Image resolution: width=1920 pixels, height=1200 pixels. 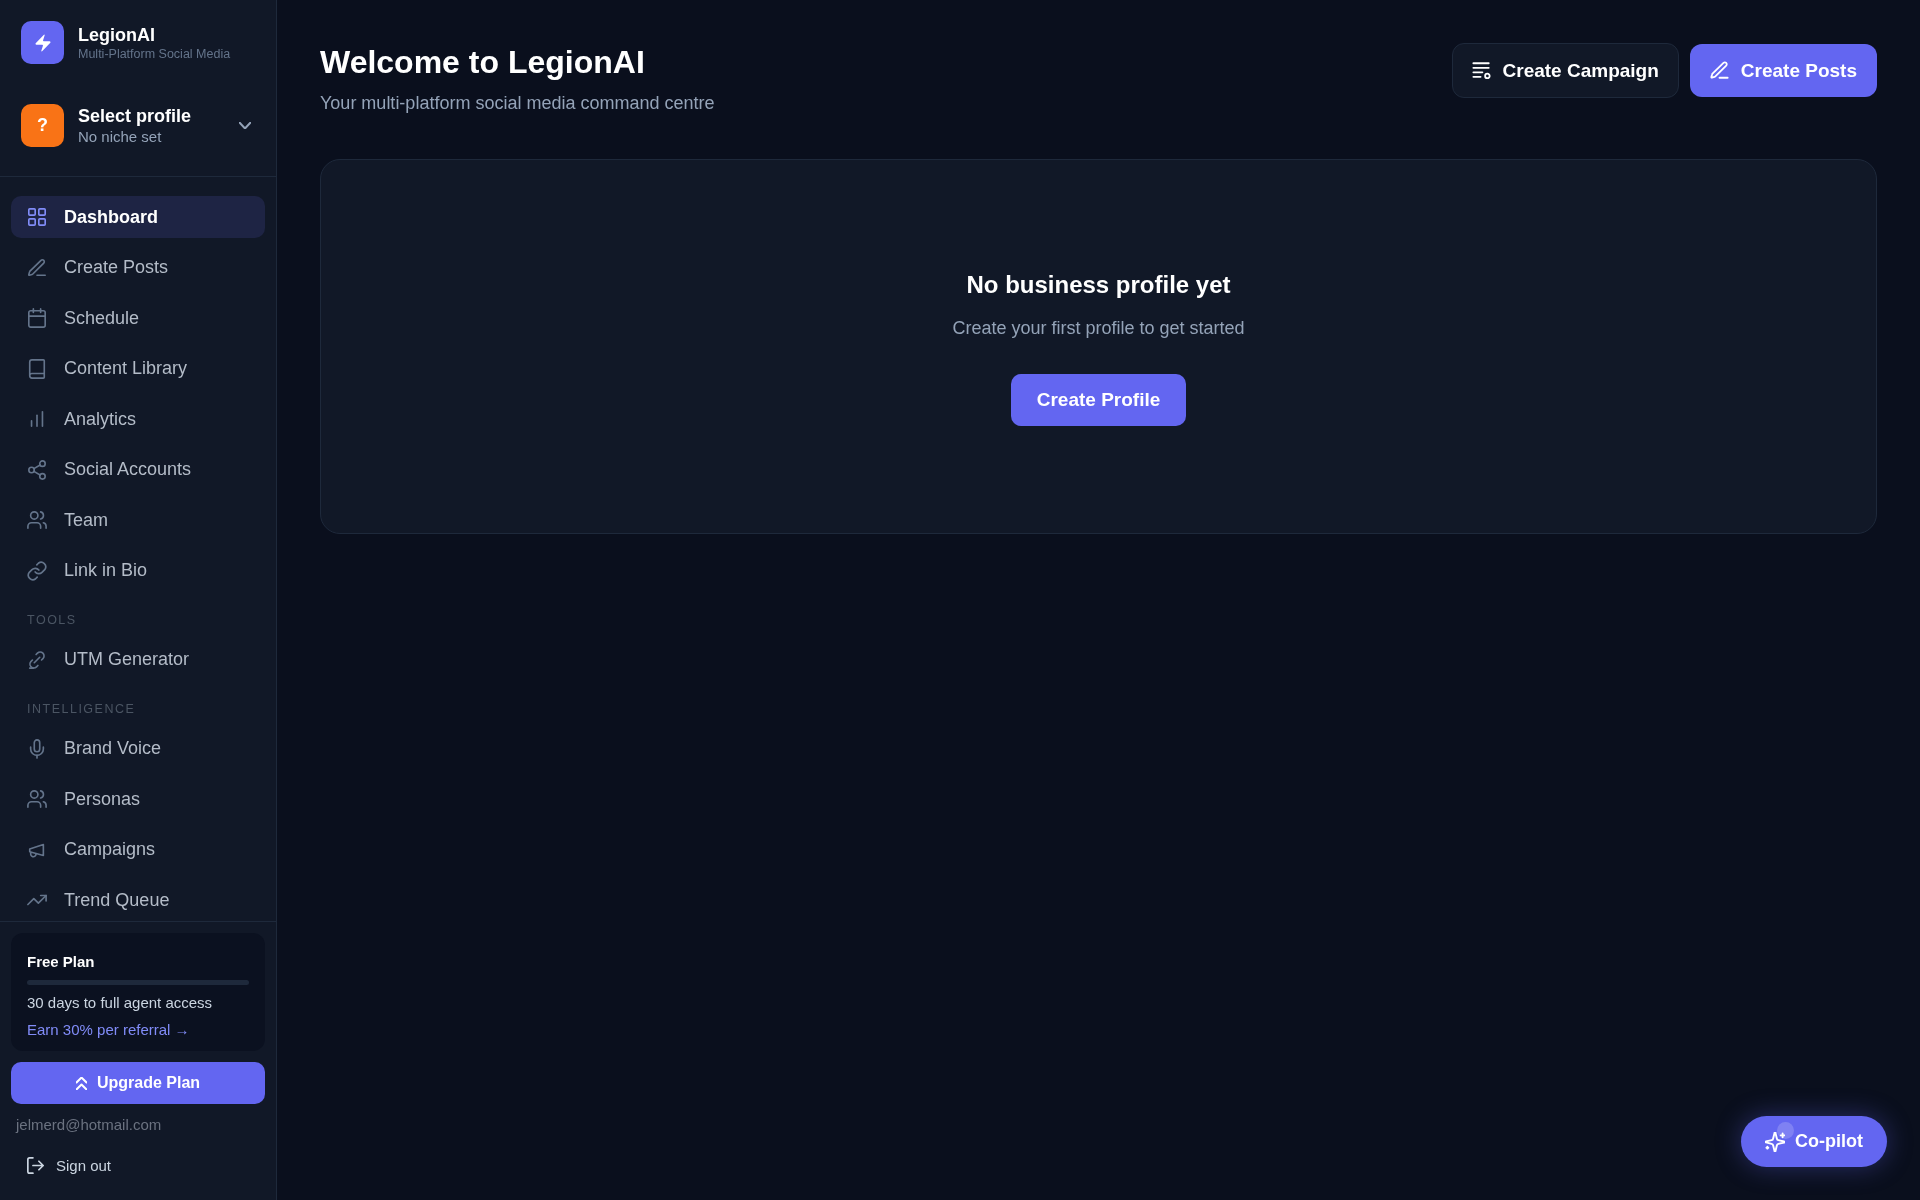 What do you see at coordinates (138, 469) in the screenshot?
I see `nav-item: Social Accounts` at bounding box center [138, 469].